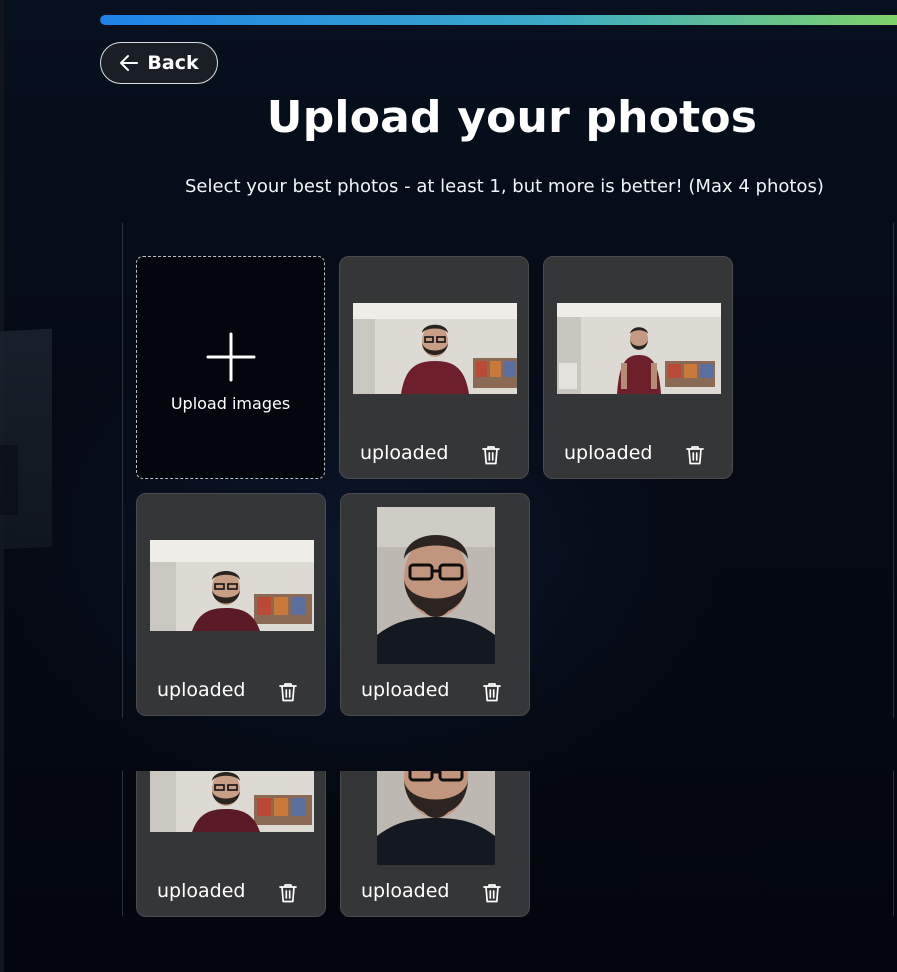 The width and height of the screenshot is (897, 972). I want to click on back-button: Back, so click(159, 63).